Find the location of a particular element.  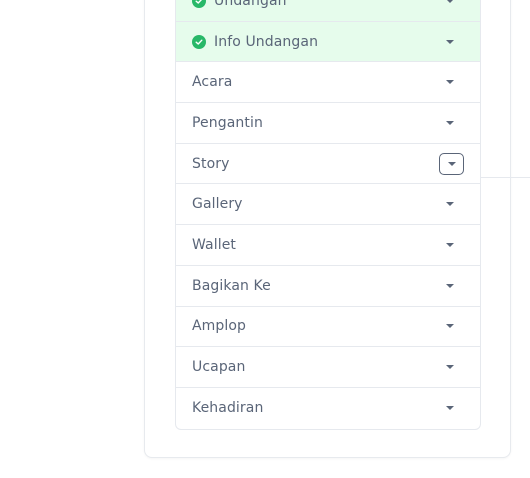

accordion-item-label: Info Undangan is located at coordinates (266, 41).